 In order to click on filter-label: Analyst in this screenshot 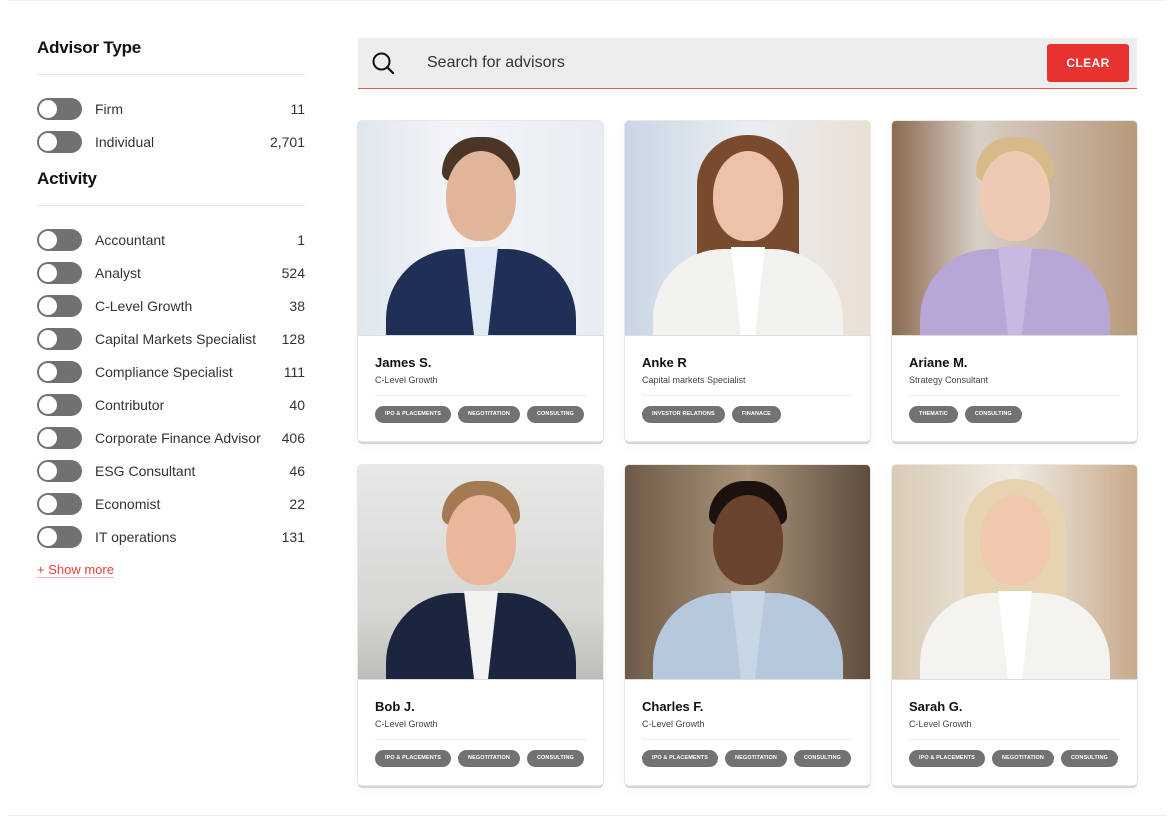, I will do `click(118, 272)`.